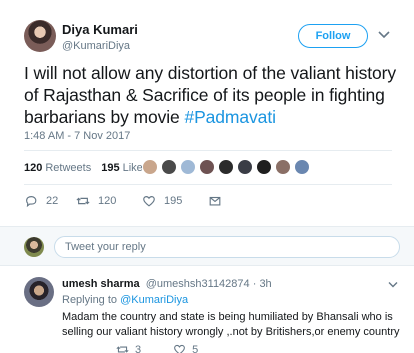  Describe the element at coordinates (77, 136) in the screenshot. I see `tweet-timestamp: 1:48 AM - 7 Nov 2017` at that location.